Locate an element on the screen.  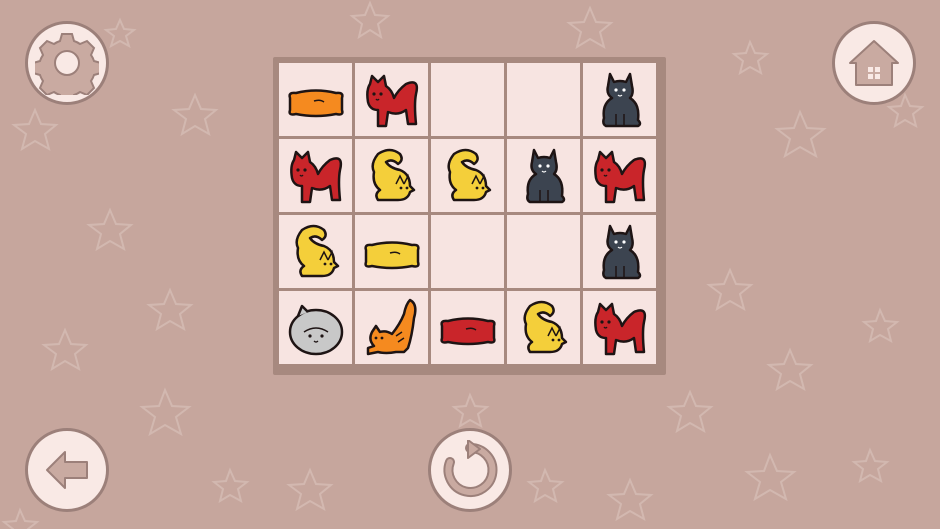
restart-button is located at coordinates (470, 470).